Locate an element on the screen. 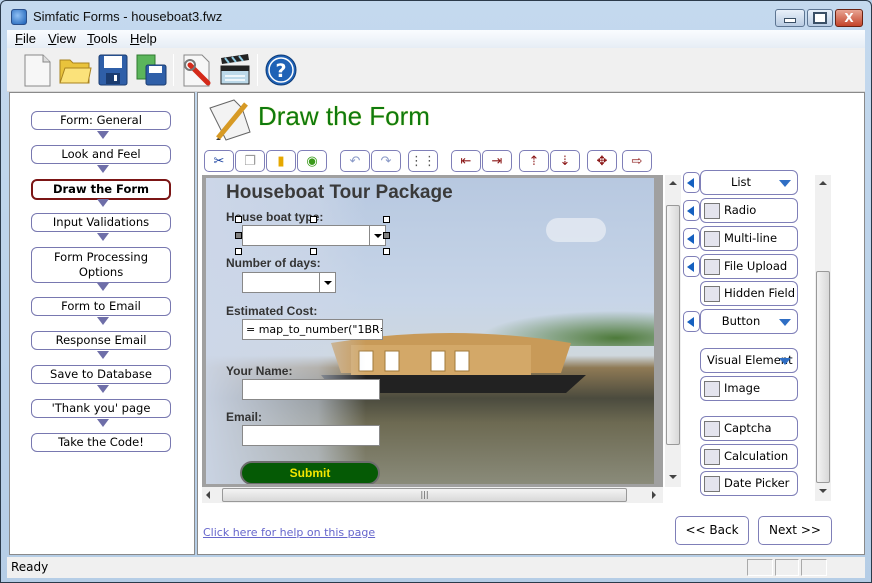 This screenshot has height=583, width=872. redo-button: ↷ is located at coordinates (386, 161).